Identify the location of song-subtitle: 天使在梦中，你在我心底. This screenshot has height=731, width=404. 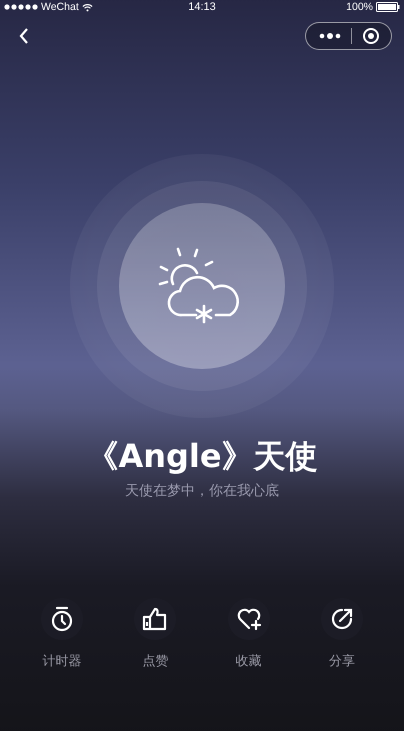
(202, 491).